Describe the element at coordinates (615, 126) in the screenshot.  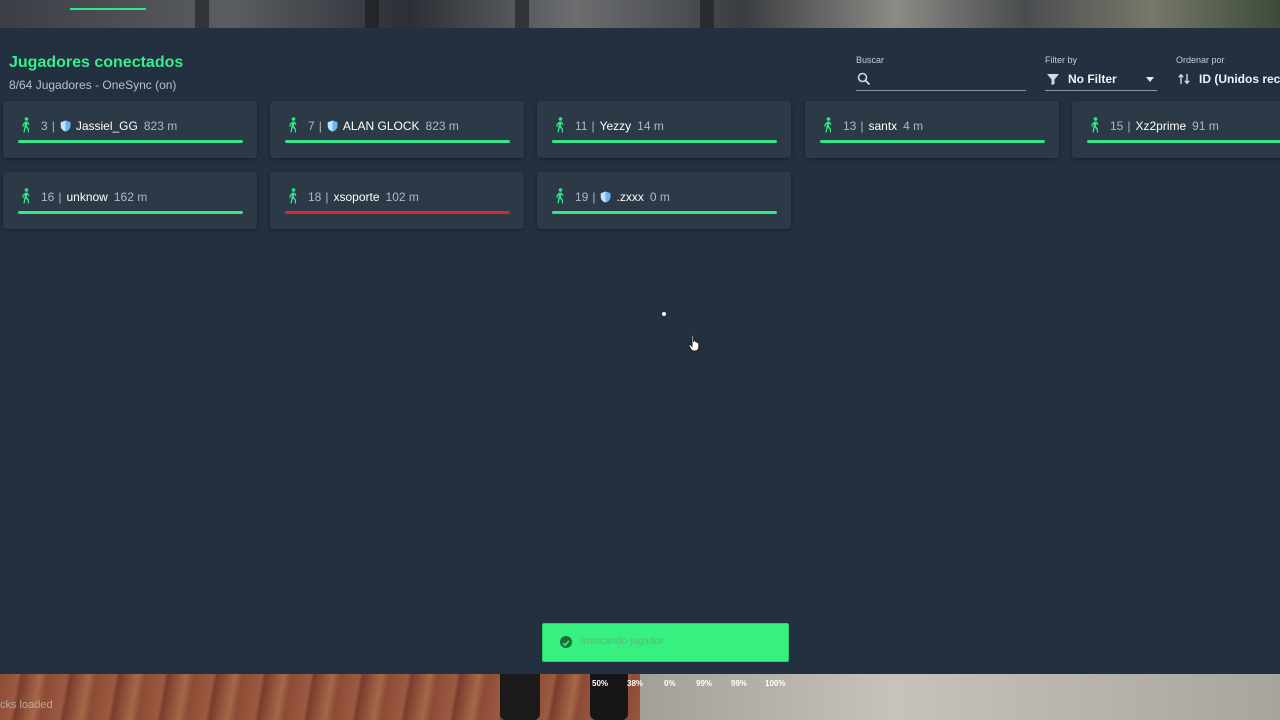
I see `player-name: Yezzy` at that location.